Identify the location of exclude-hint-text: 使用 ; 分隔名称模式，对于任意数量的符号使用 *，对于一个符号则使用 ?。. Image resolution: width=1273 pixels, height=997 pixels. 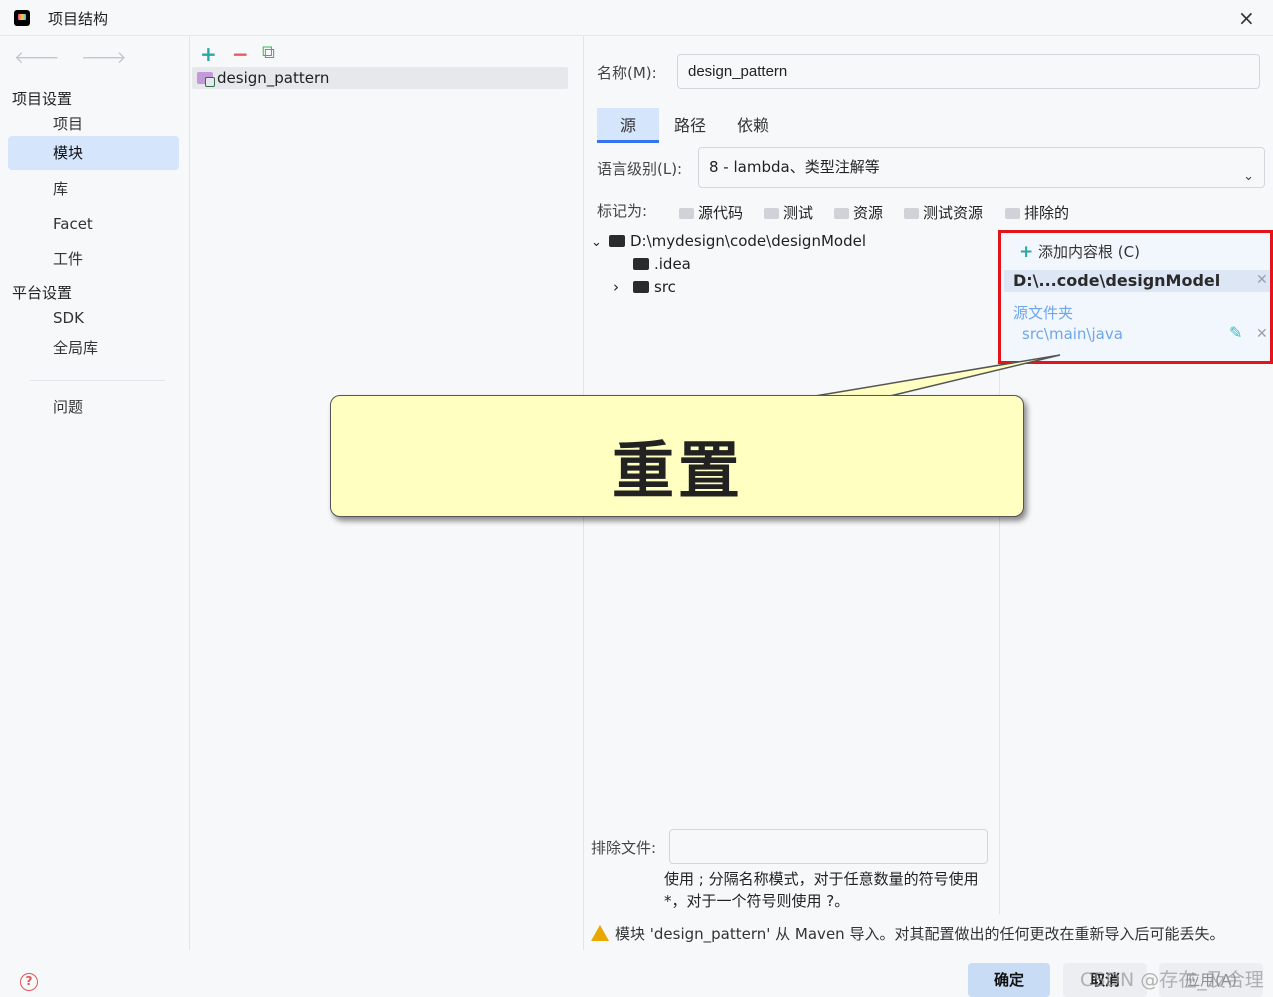
(821, 890).